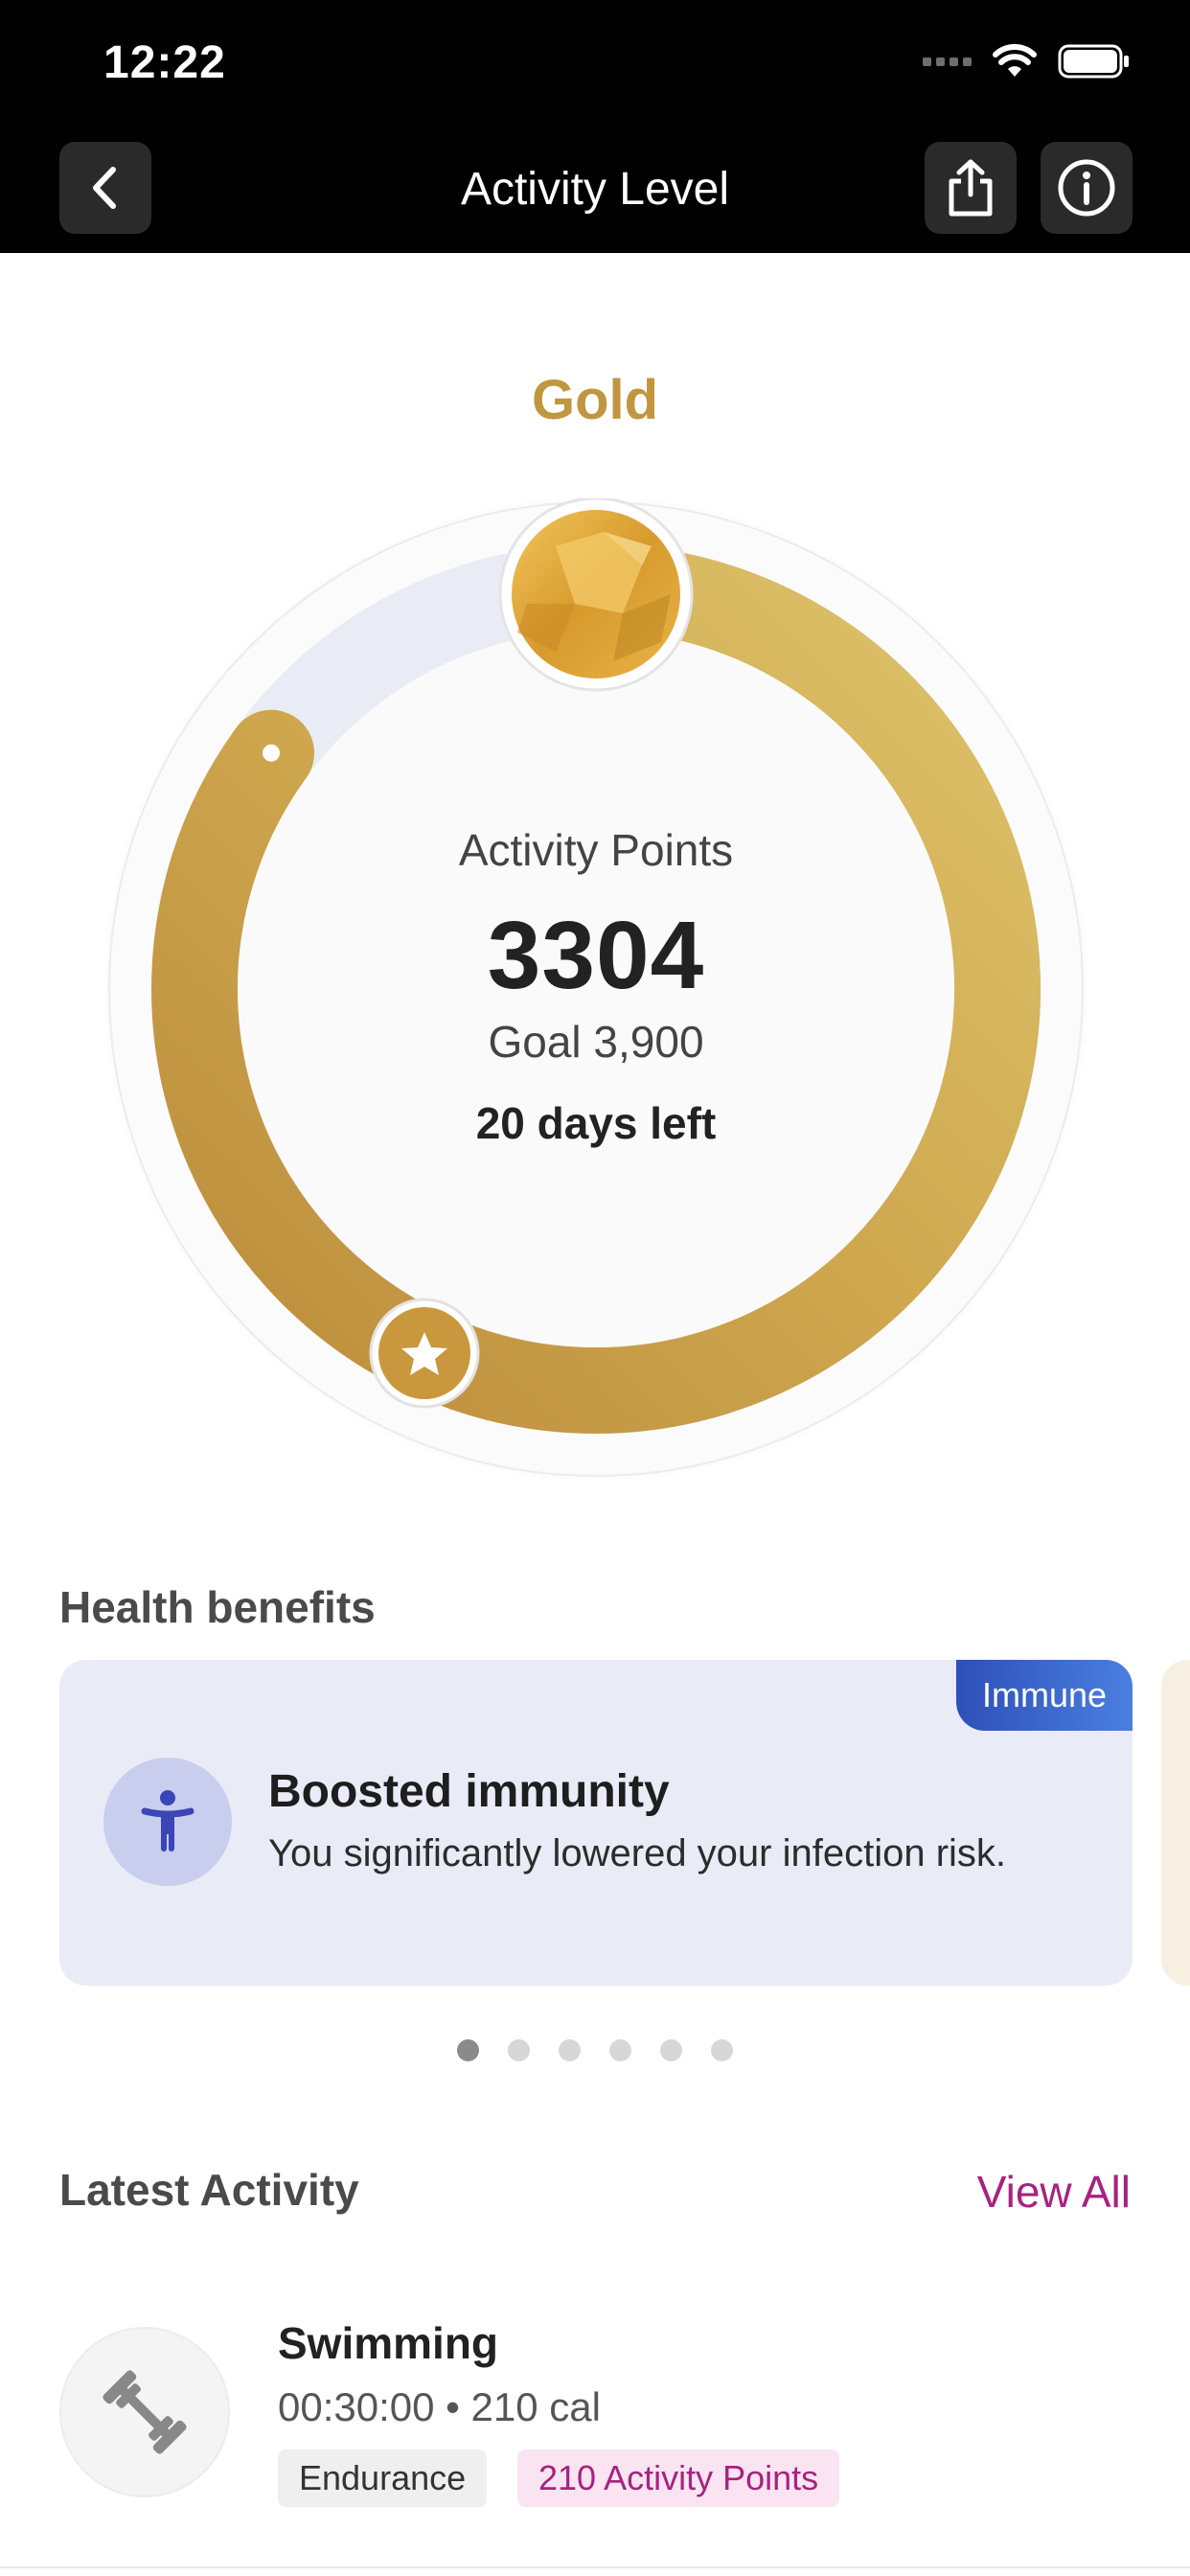 This screenshot has width=1190, height=2576. I want to click on next-benefit-card, so click(1175, 1823).